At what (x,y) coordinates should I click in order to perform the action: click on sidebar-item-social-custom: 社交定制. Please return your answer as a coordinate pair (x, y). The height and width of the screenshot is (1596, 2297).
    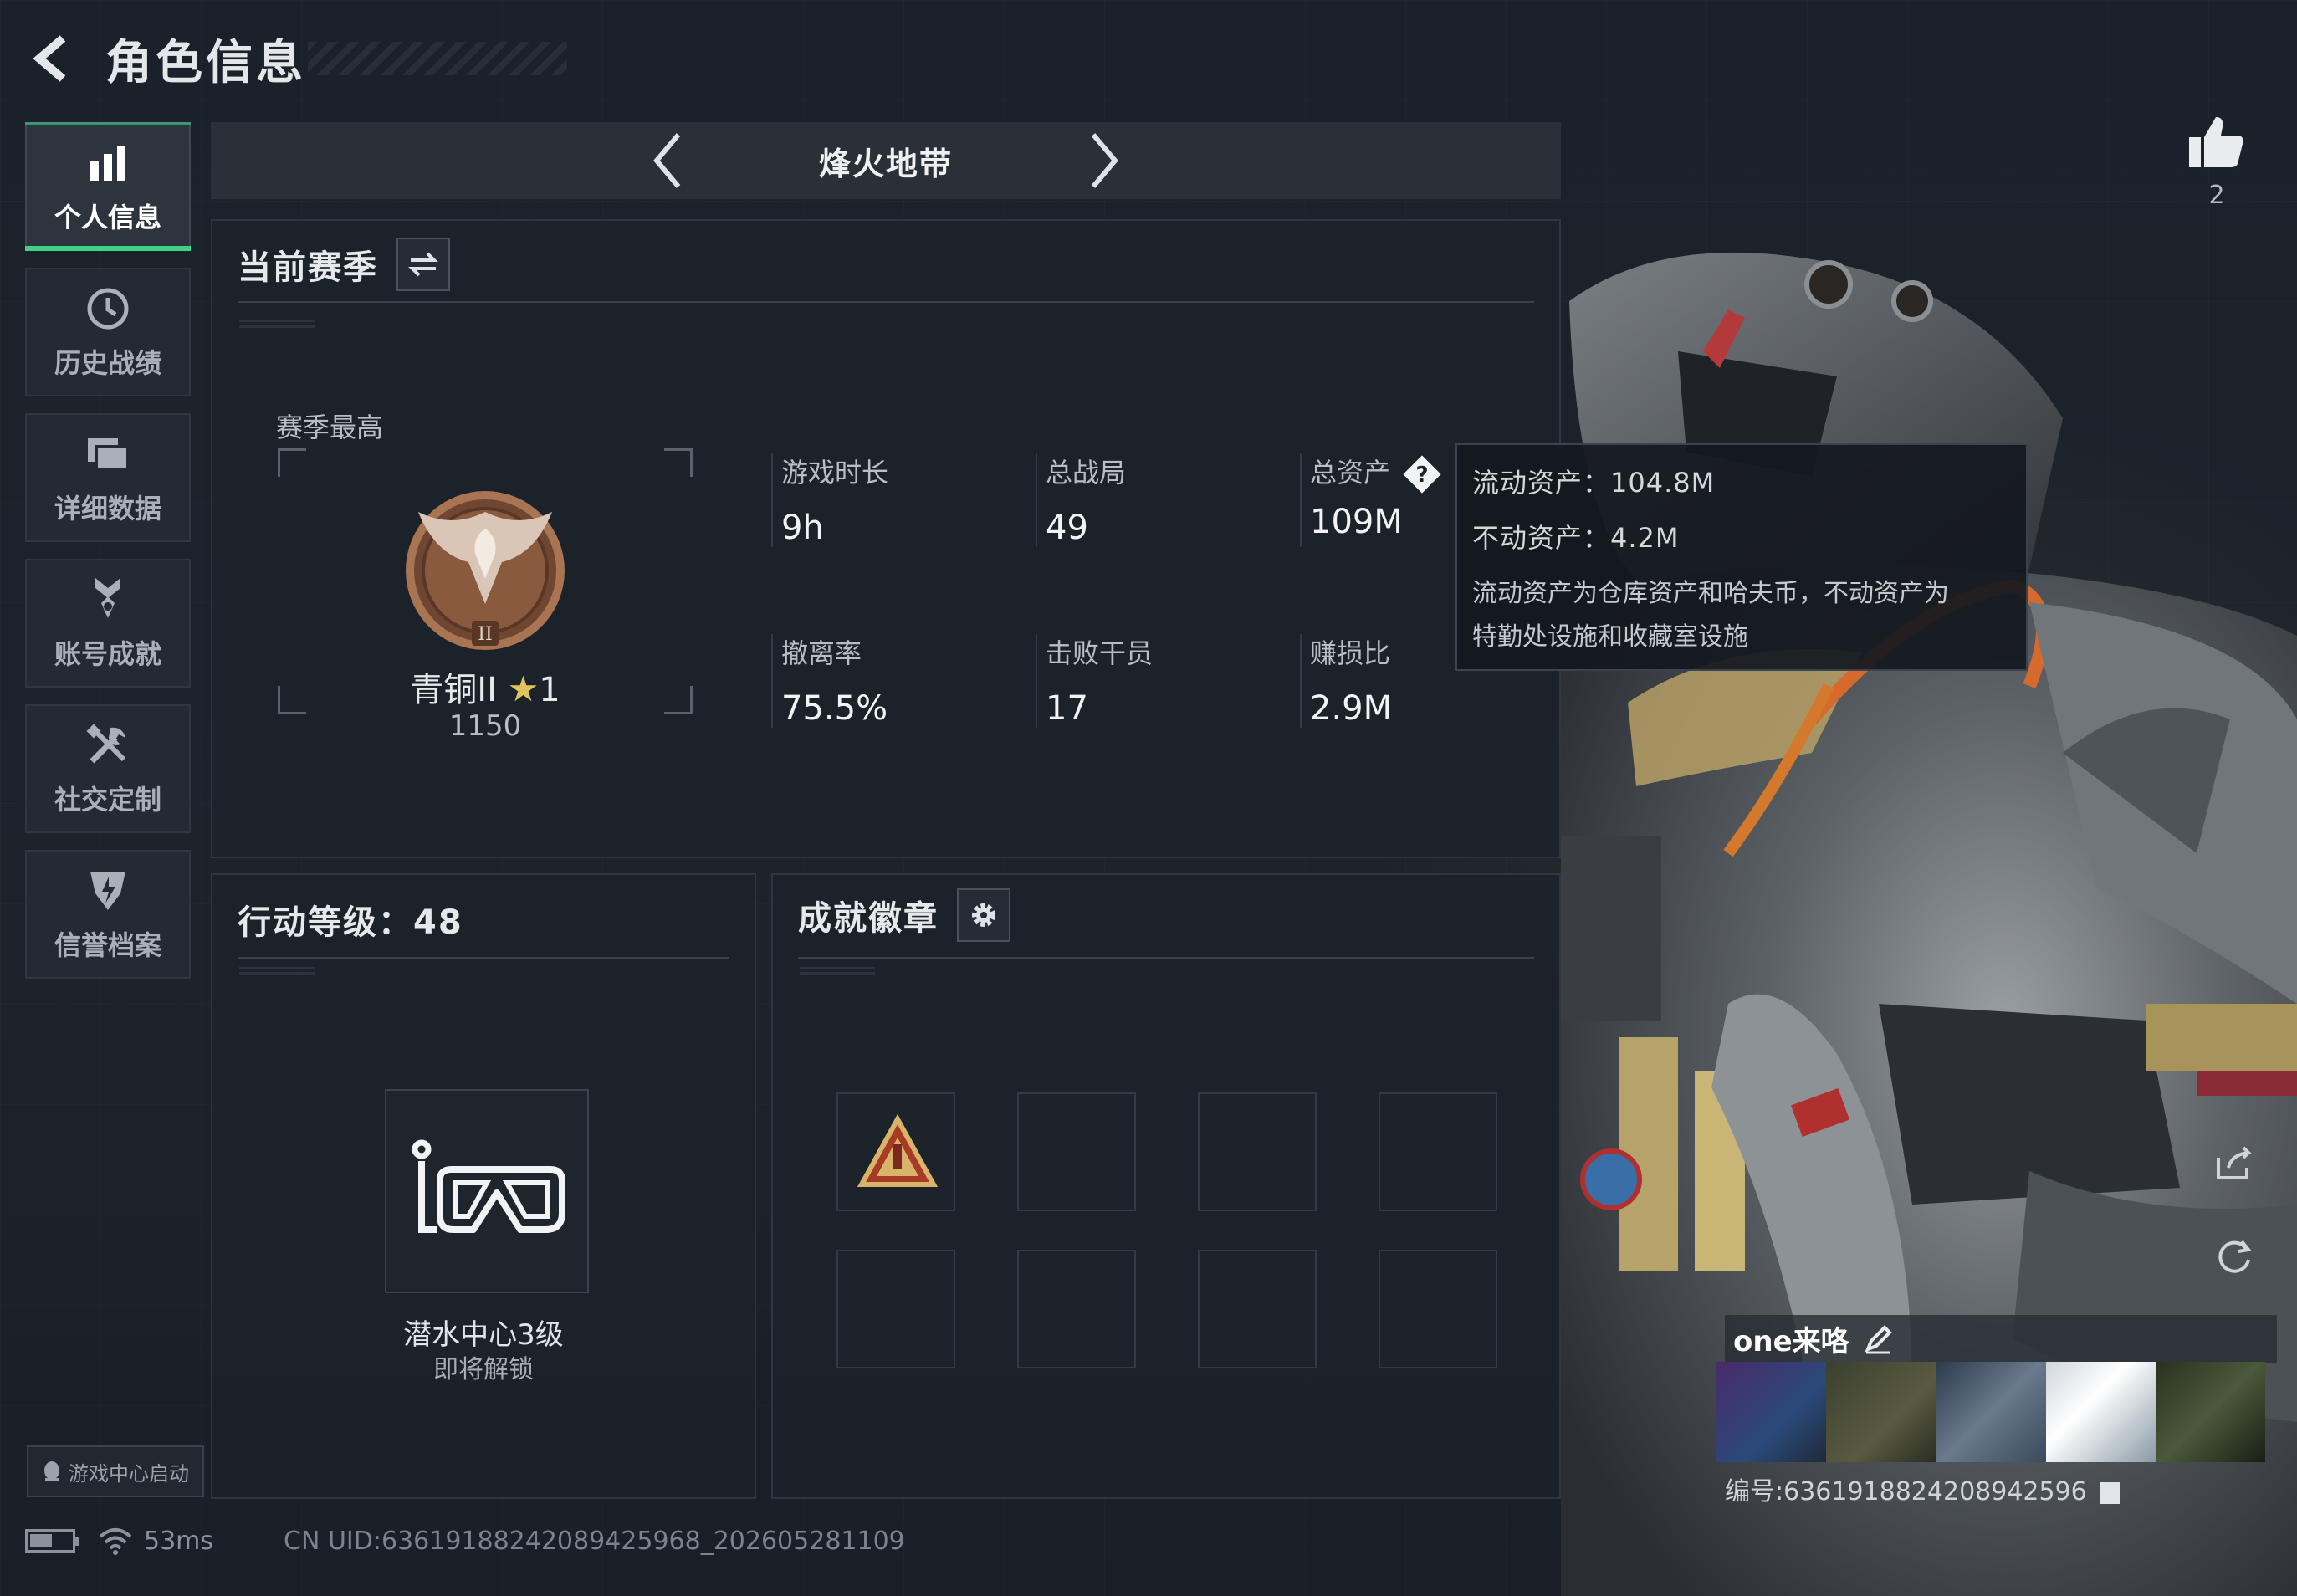
    Looking at the image, I should click on (108, 769).